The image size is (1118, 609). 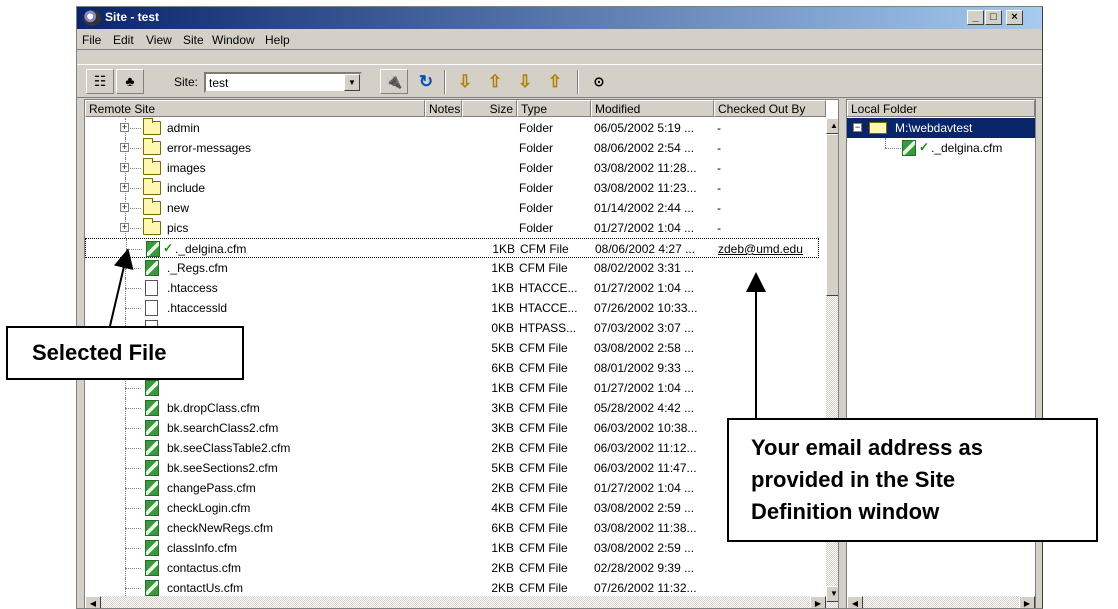 What do you see at coordinates (443, 108) in the screenshot?
I see `column-header-notes: Notes` at bounding box center [443, 108].